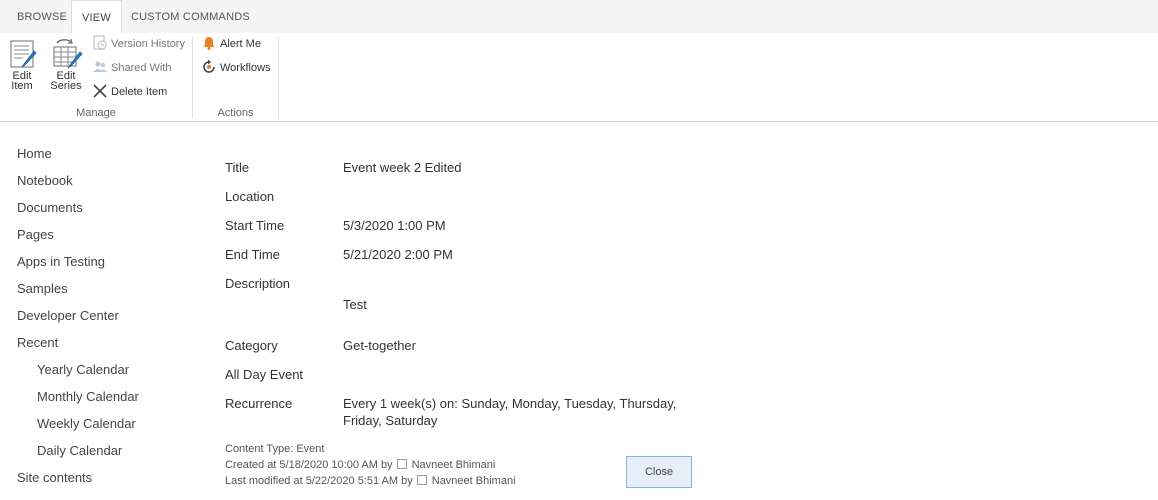 The width and height of the screenshot is (1158, 500). What do you see at coordinates (579, 17) in the screenshot?
I see `ribbon-tab-bar: BROWSE VIEW CUSTOM COMMANDS` at bounding box center [579, 17].